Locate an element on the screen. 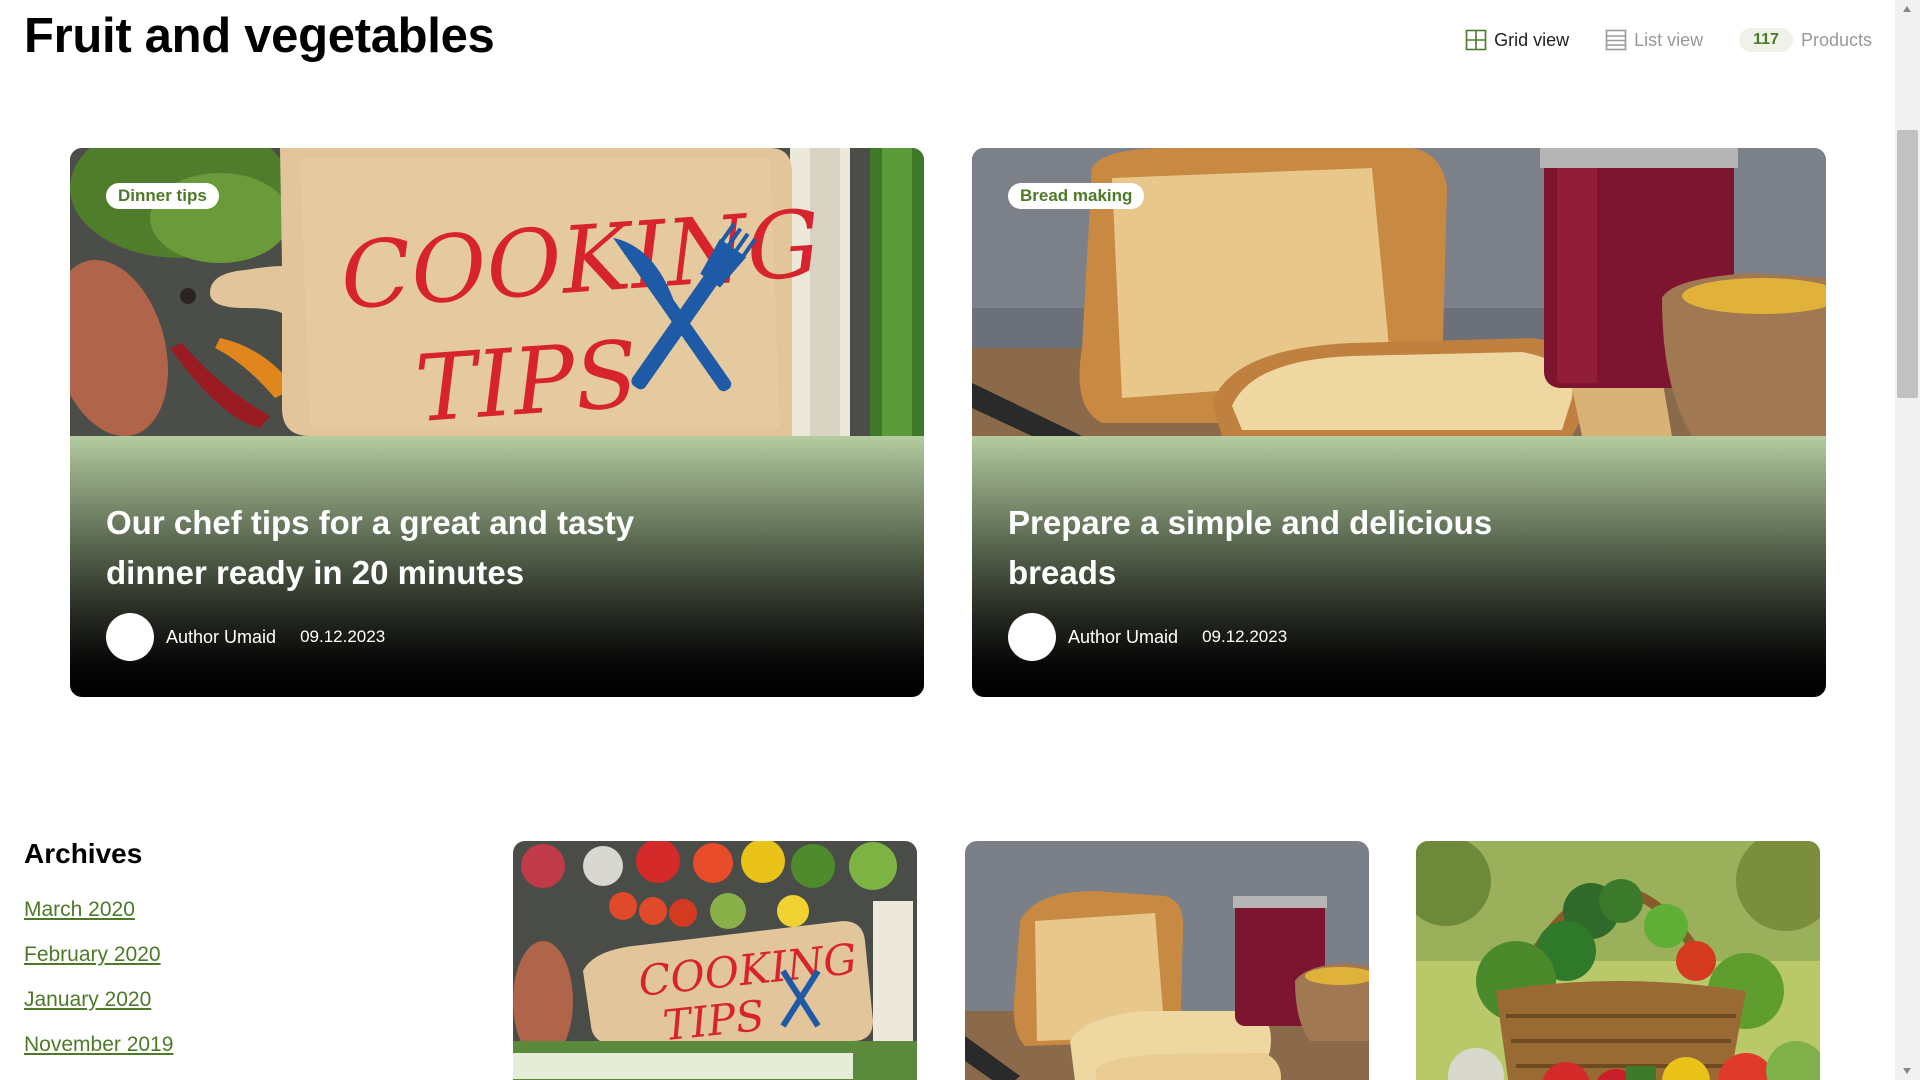 The height and width of the screenshot is (1080, 1920). card-title: Prepare a simple and delicious breads is located at coordinates (1293, 548).